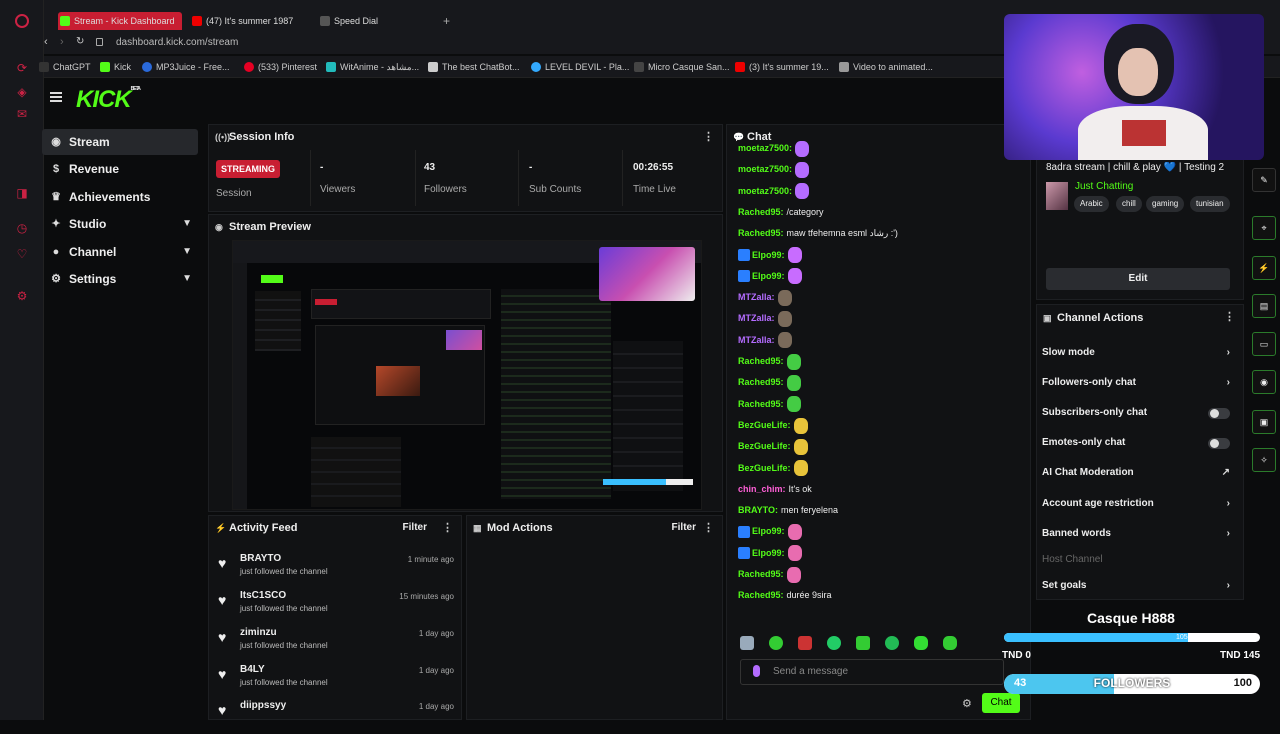 Image resolution: width=1280 pixels, height=734 pixels. I want to click on emotes-only-toggle, so click(1219, 443).